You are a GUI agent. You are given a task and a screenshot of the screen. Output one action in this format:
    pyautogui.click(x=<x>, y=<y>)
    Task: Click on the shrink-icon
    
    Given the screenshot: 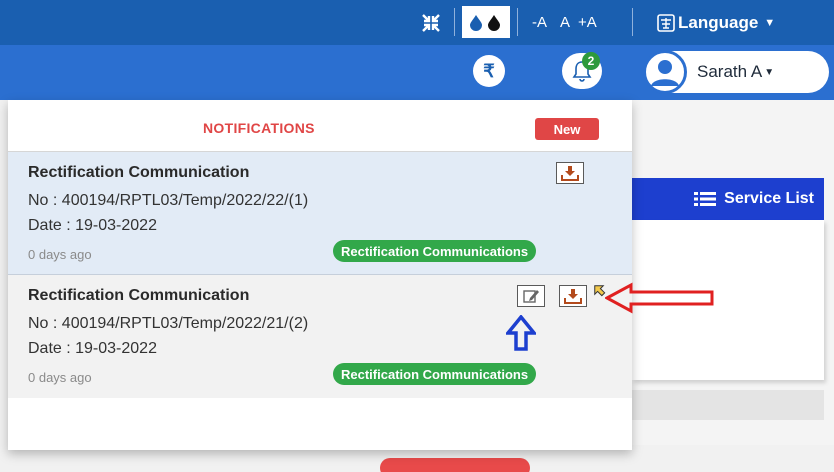 What is the action you would take?
    pyautogui.click(x=431, y=22)
    